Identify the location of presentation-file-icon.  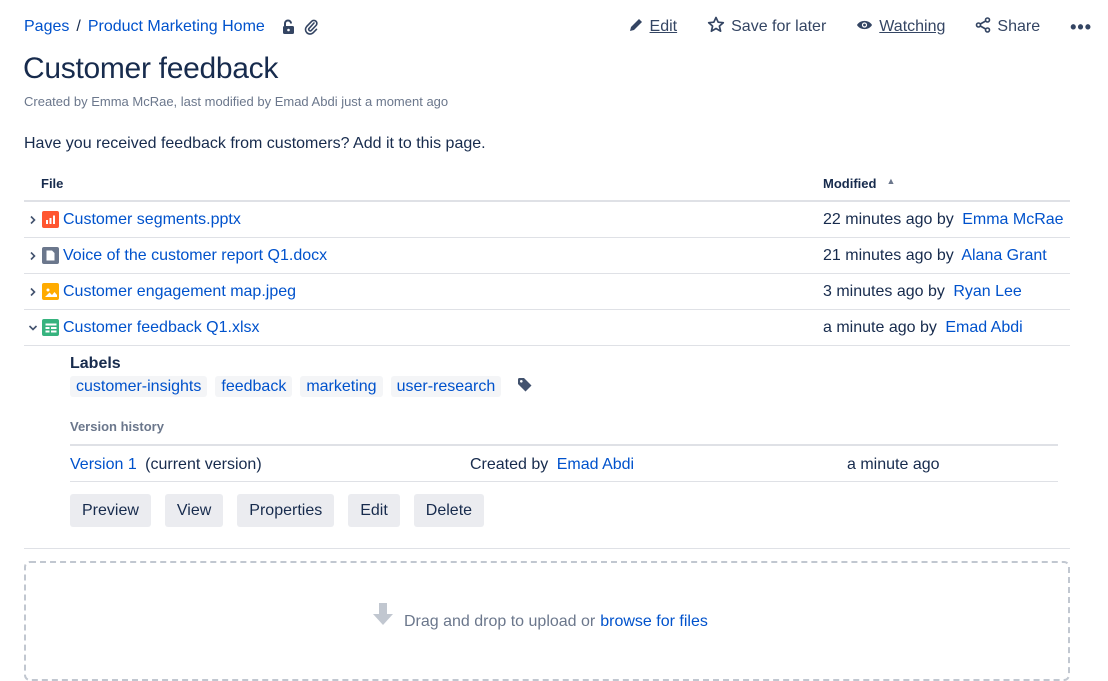
(50, 219).